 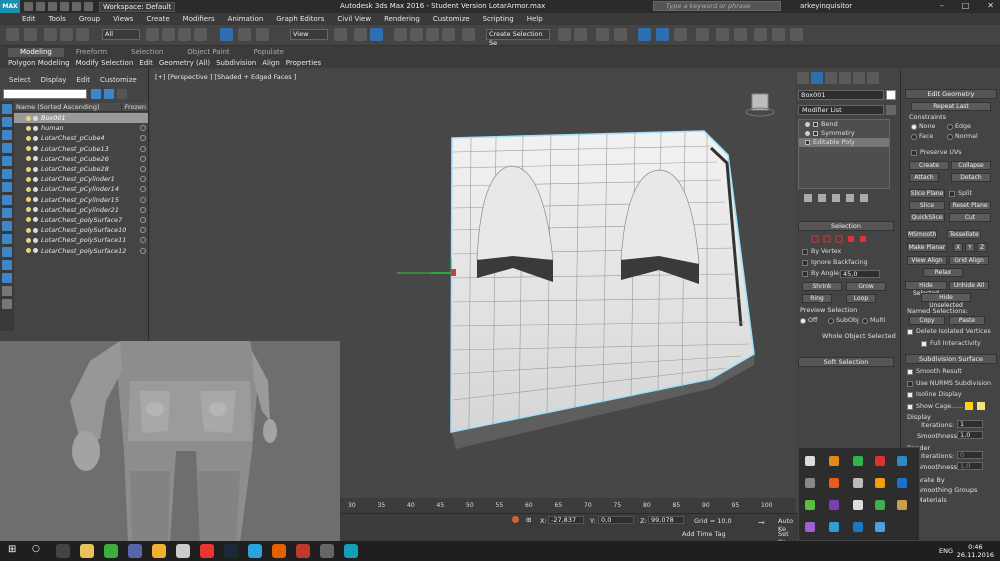 What do you see at coordinates (208, 52) in the screenshot?
I see `ribbon-tab-object-paint: Object Paint` at bounding box center [208, 52].